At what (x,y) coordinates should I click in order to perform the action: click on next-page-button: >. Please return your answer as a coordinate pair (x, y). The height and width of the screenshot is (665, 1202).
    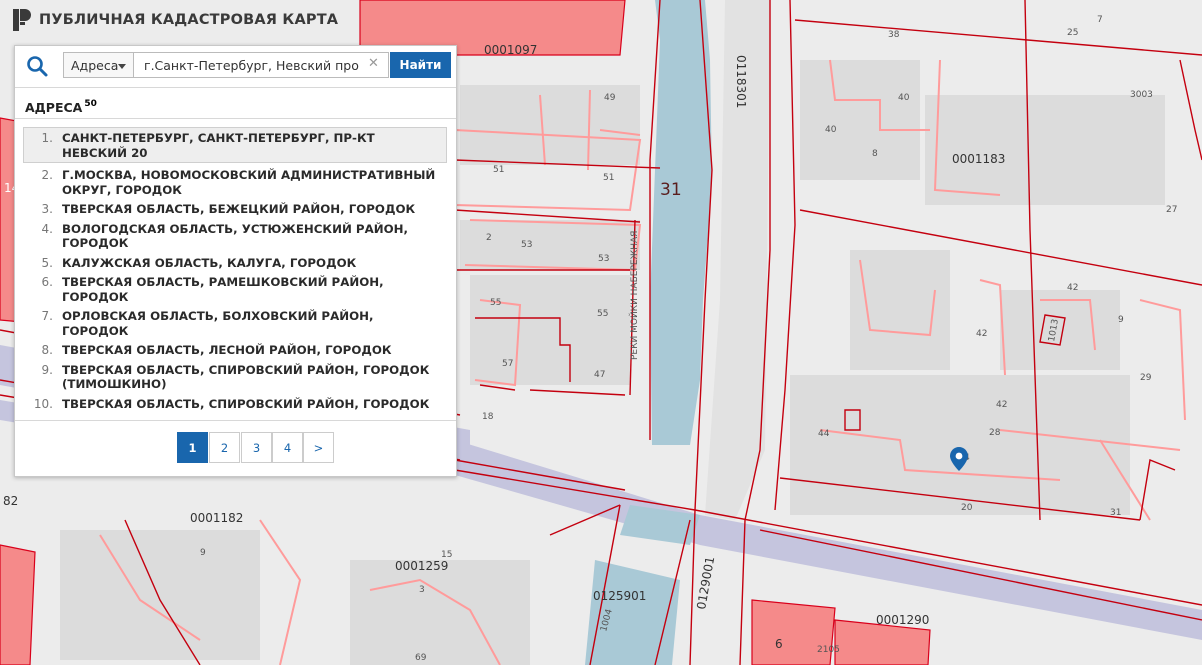
    Looking at the image, I should click on (318, 447).